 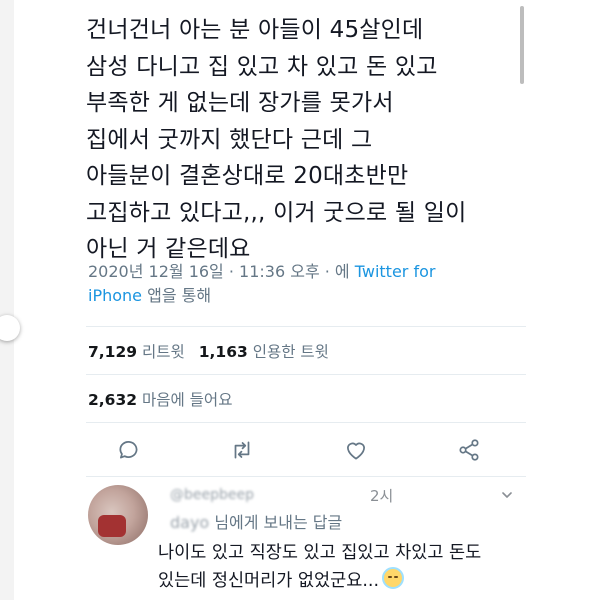 What do you see at coordinates (382, 496) in the screenshot?
I see `reply-timestamp: 2시` at bounding box center [382, 496].